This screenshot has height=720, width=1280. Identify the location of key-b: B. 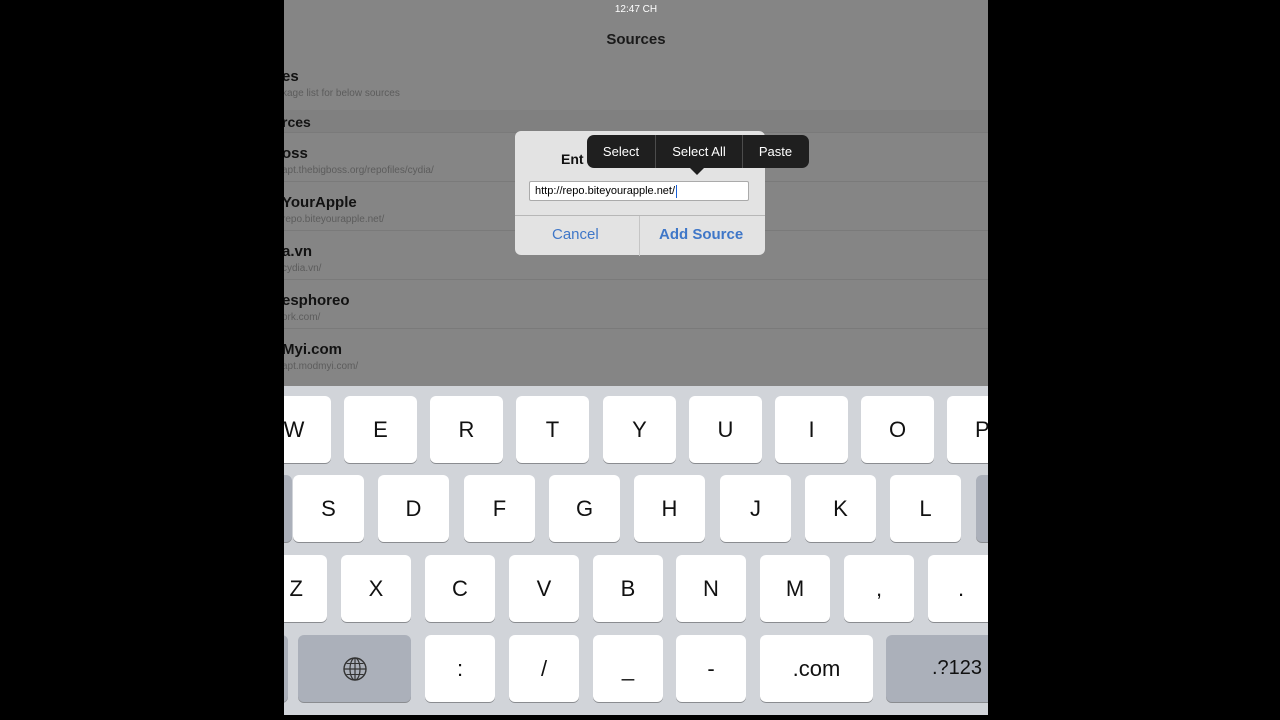
(628, 588).